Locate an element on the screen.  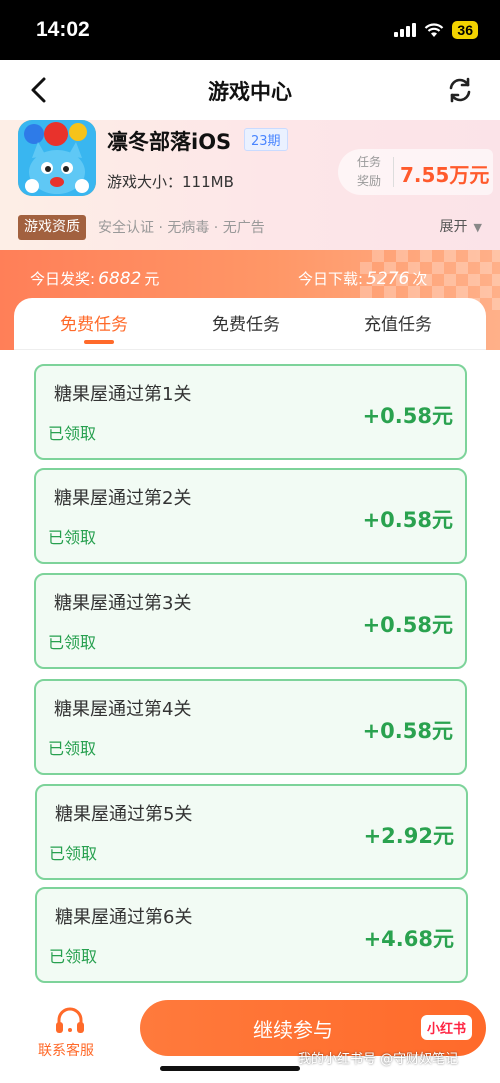
tab-free-tasks-2: 免费任务 is located at coordinates (246, 322).